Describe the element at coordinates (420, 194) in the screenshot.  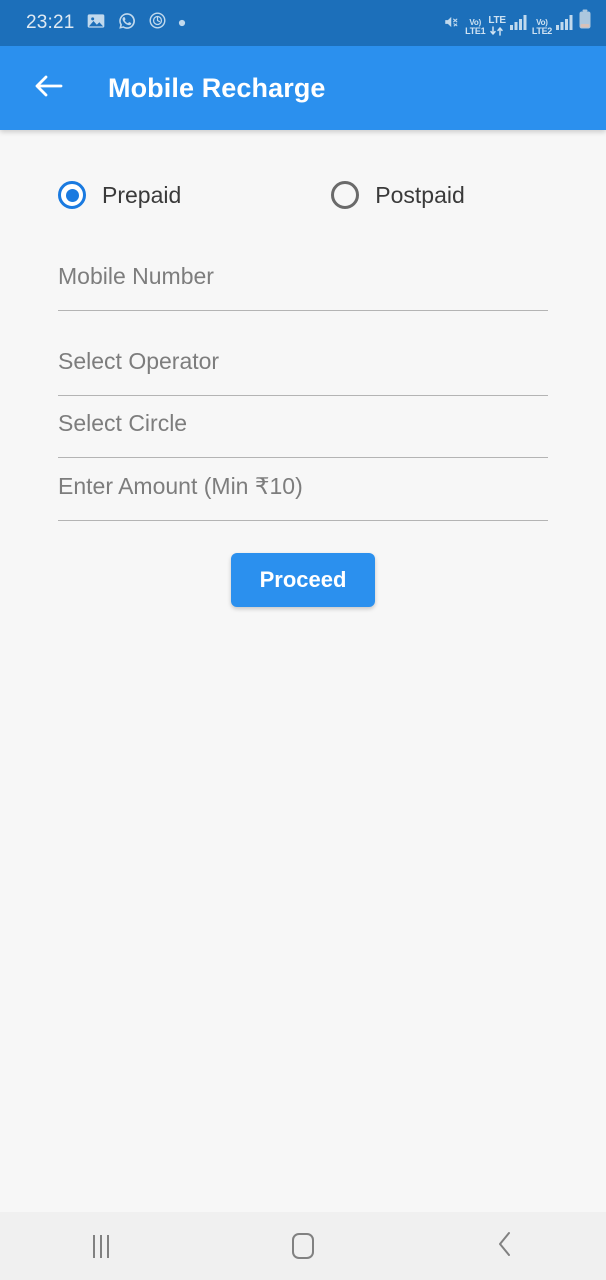
I see `radio-postpaid-label: Postpaid` at that location.